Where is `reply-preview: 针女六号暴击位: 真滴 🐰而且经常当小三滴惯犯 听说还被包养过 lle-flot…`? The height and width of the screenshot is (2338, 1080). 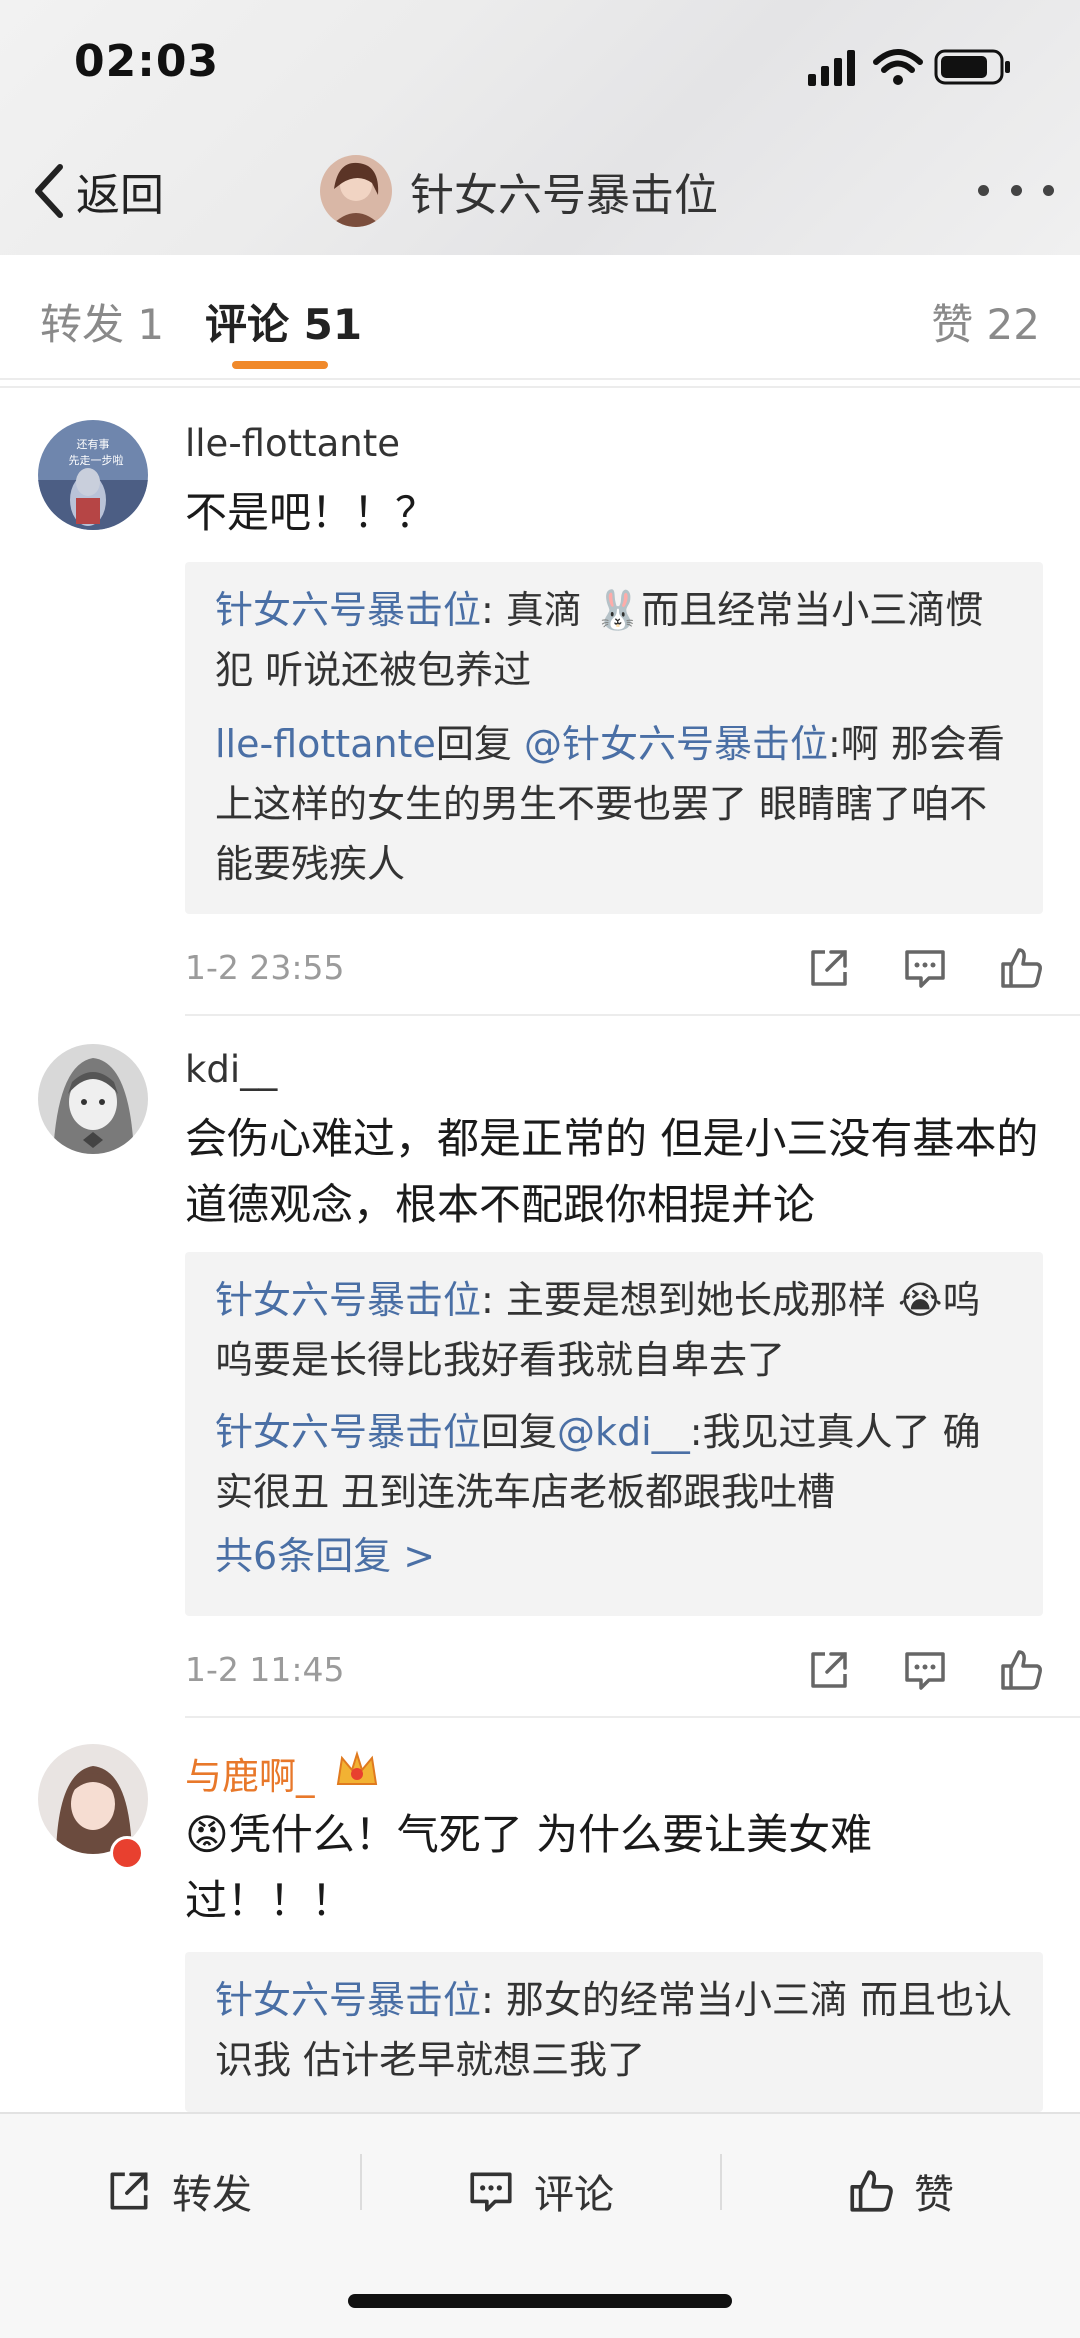 reply-preview: 针女六号暴击位: 真滴 🐰而且经常当小三滴惯犯 听说还被包养过 lle-flot… is located at coordinates (614, 738).